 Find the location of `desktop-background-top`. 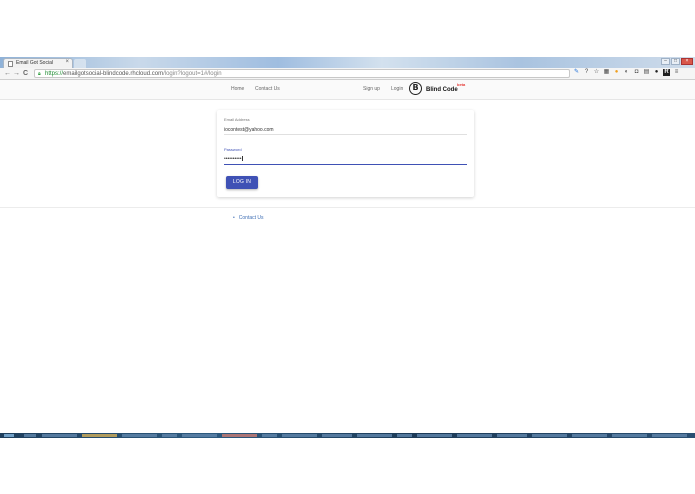

desktop-background-top is located at coordinates (347, 28).